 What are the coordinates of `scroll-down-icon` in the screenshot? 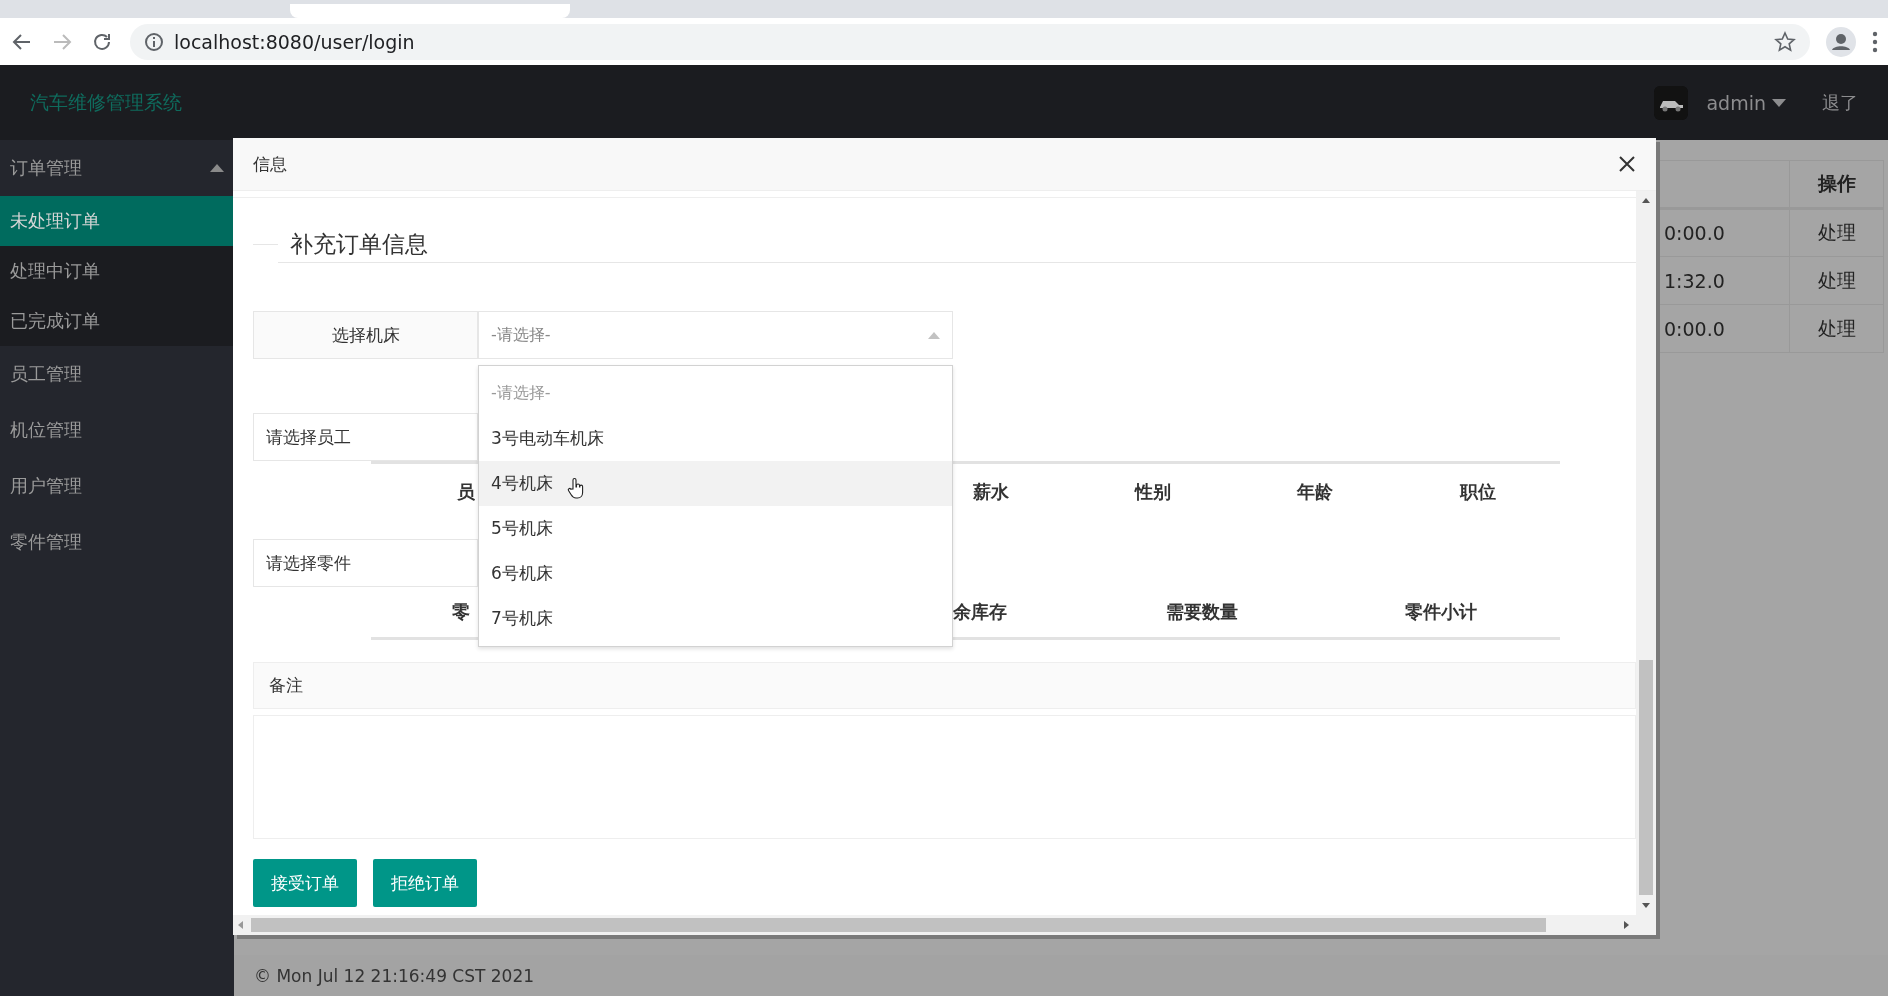 It's located at (1646, 905).